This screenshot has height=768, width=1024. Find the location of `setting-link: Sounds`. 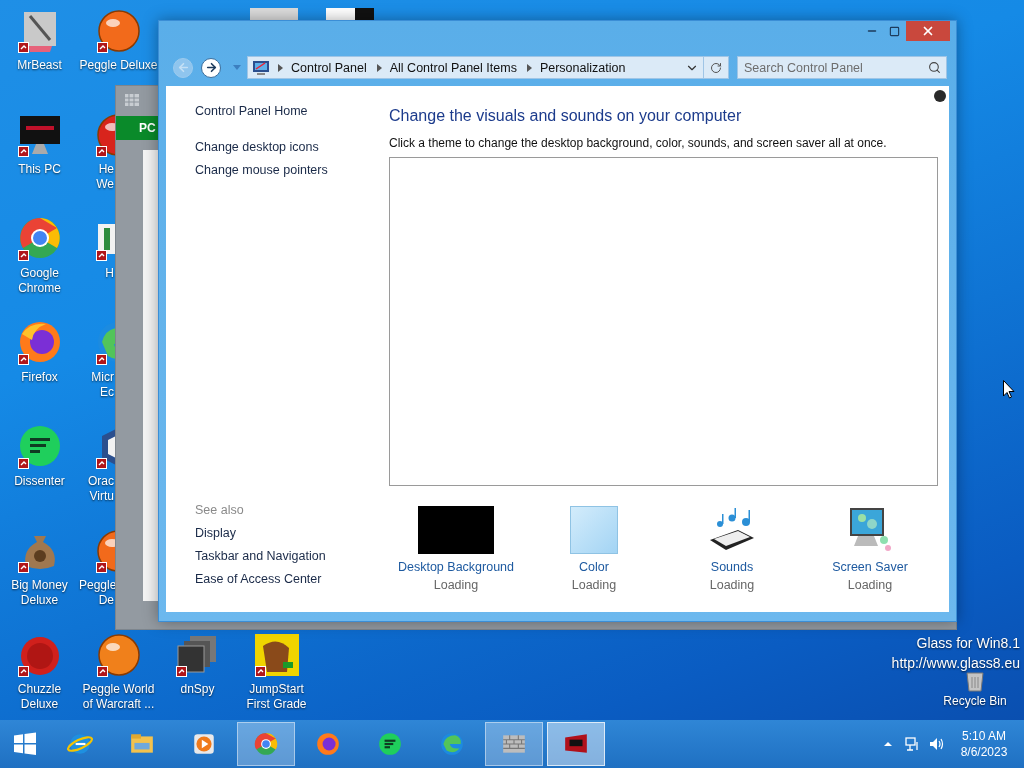

setting-link: Sounds is located at coordinates (732, 567).